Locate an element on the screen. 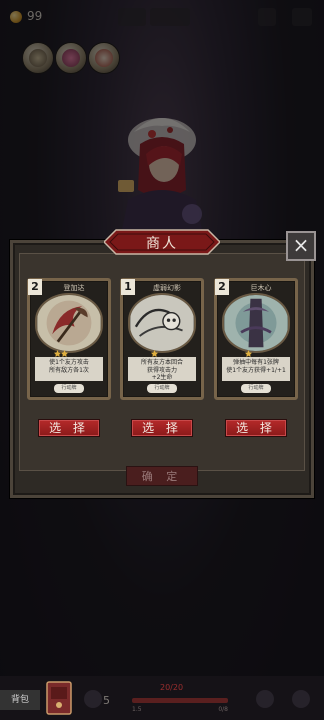 This screenshot has width=324, height=720. card-desc-line: 使1个友方攻击 is located at coordinates (69, 362).